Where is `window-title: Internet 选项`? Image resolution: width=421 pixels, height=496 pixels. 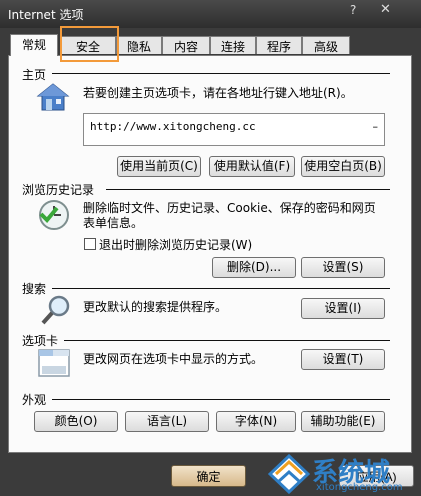 window-title: Internet 选项 is located at coordinates (46, 15).